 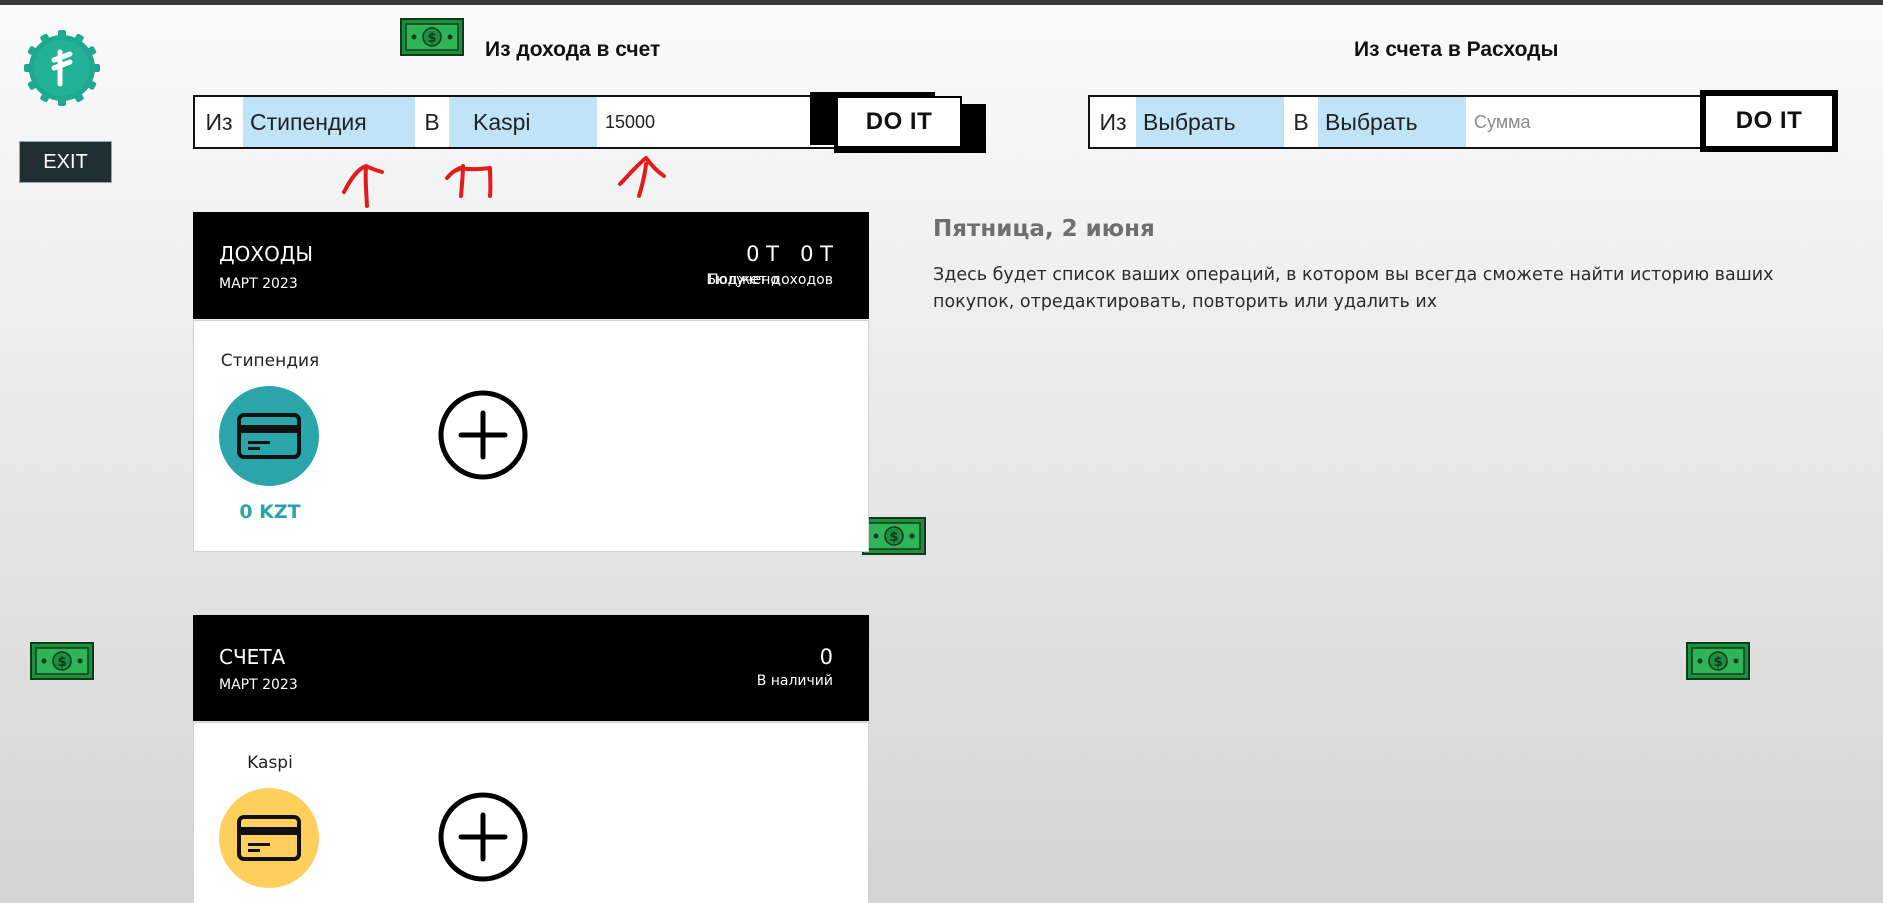 What do you see at coordinates (826, 657) in the screenshot?
I see `cash-value: 0` at bounding box center [826, 657].